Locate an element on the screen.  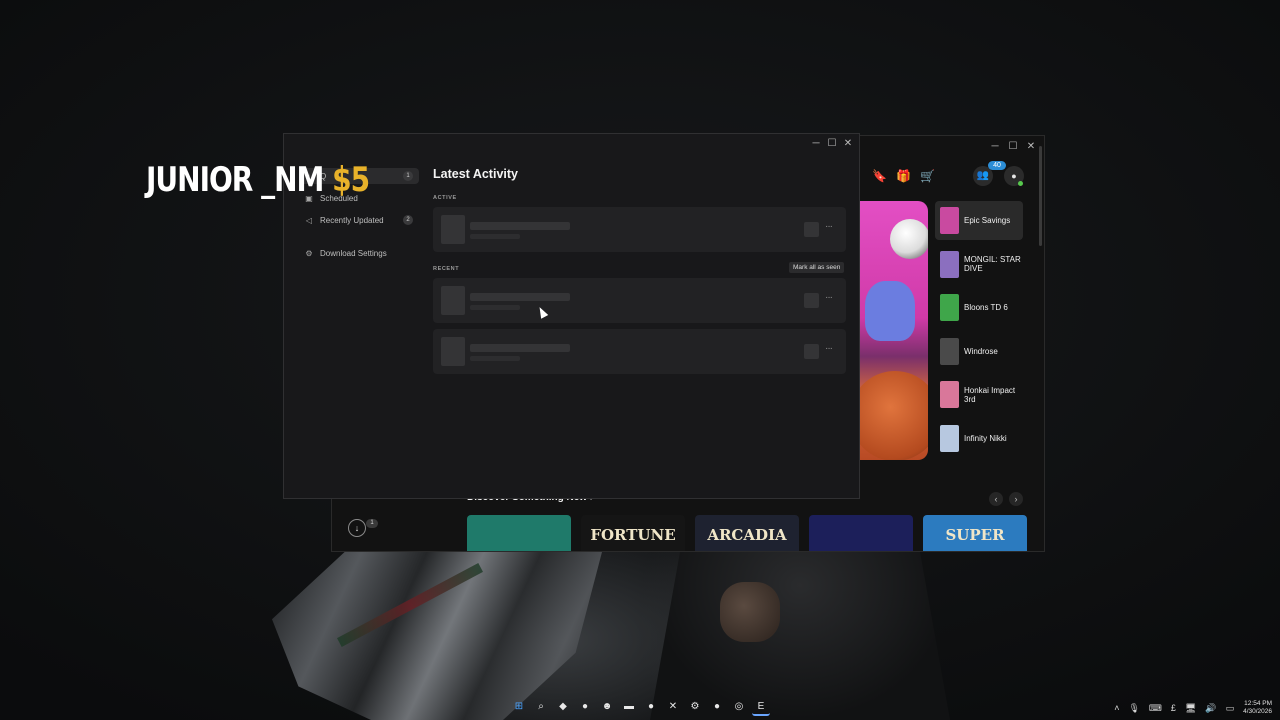
game-title: Windrose is located at coordinates (981, 351).